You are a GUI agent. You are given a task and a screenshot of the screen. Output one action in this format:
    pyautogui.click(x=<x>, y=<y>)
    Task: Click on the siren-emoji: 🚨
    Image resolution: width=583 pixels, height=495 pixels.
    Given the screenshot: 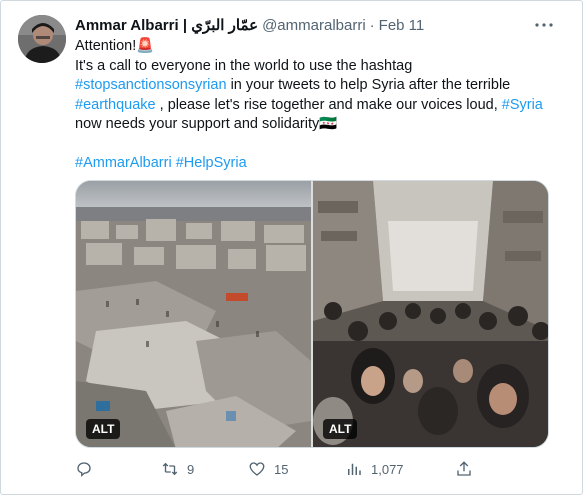 What is the action you would take?
    pyautogui.click(x=145, y=46)
    